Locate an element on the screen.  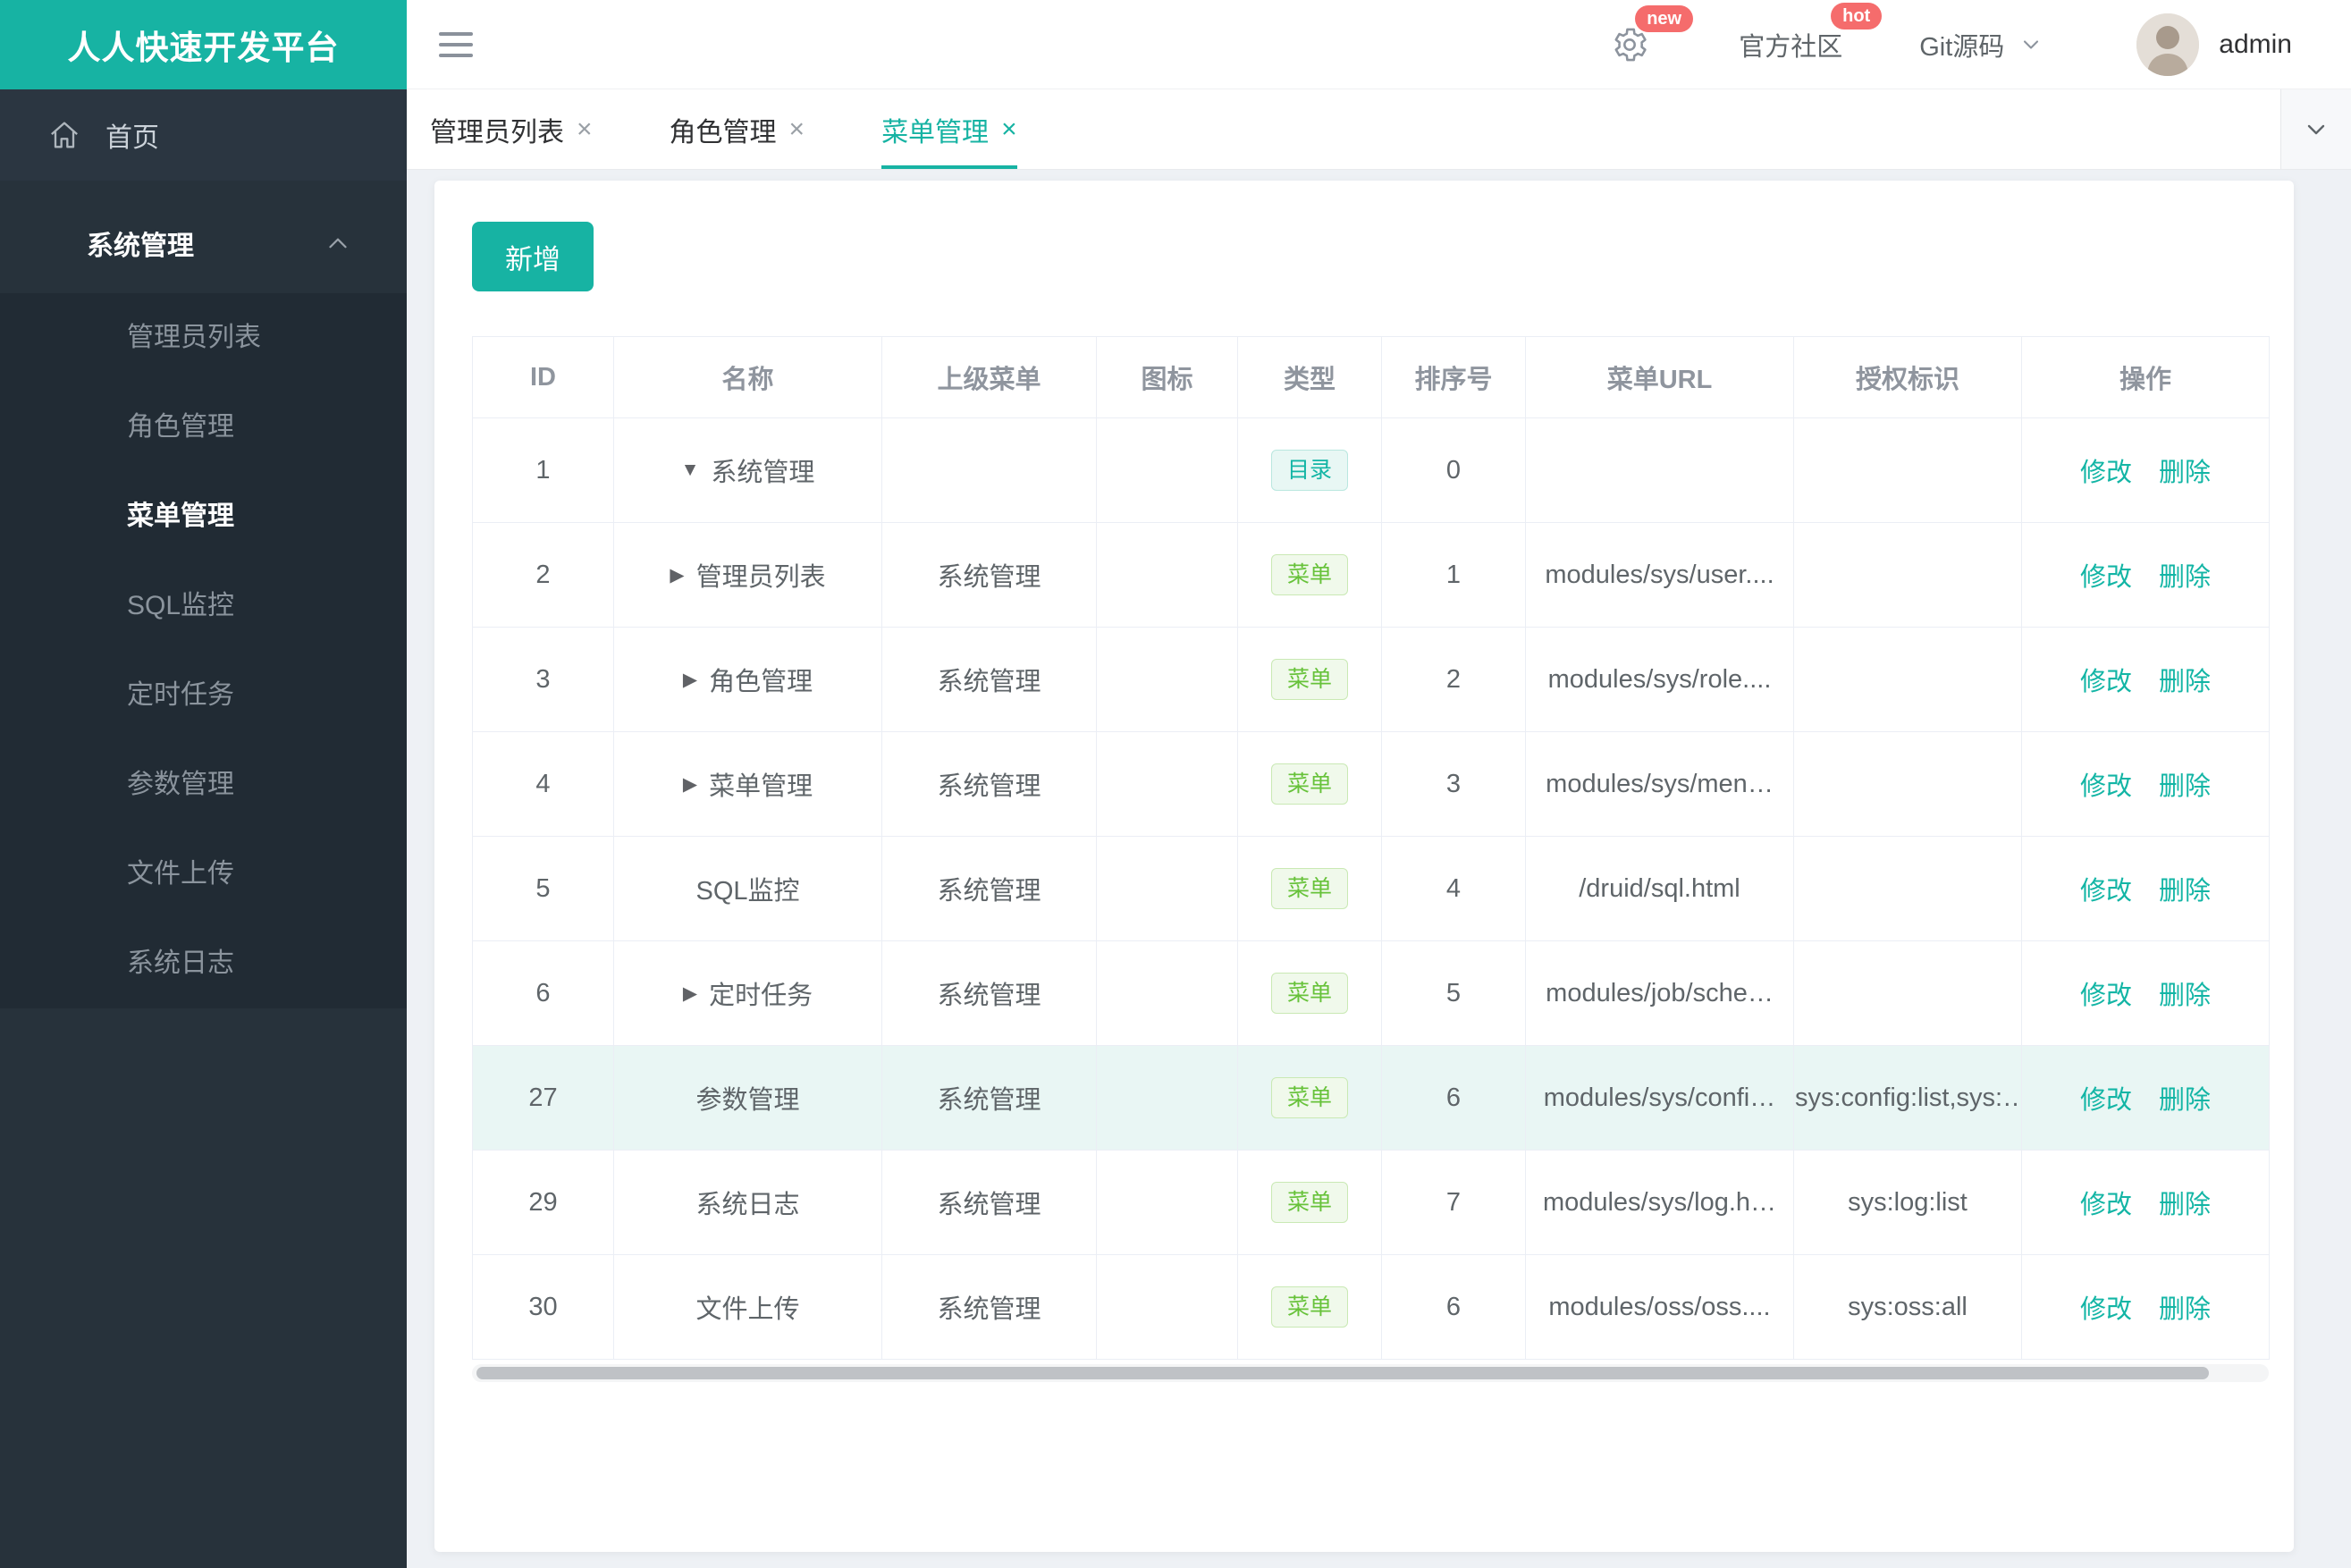
menu-name: 管理员列表 is located at coordinates (760, 577).